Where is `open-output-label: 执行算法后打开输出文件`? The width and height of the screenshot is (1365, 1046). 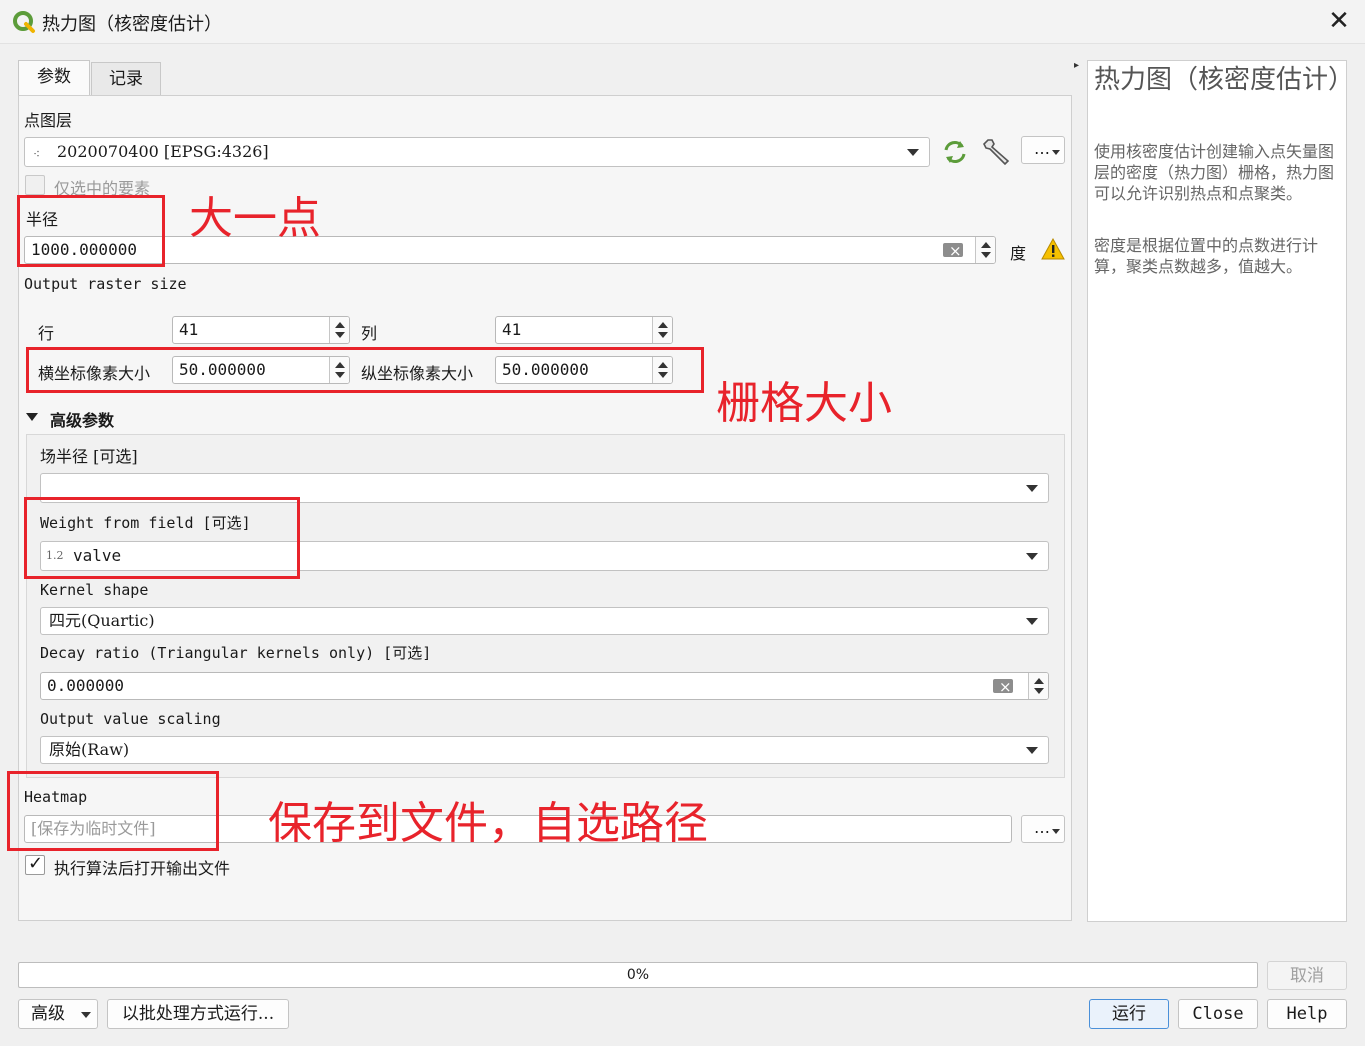
open-output-label: 执行算法后打开输出文件 is located at coordinates (142, 868).